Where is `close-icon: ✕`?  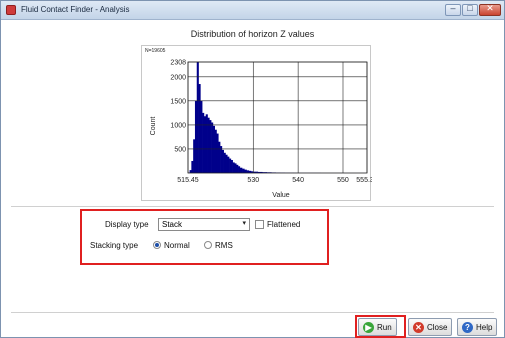 close-icon: ✕ is located at coordinates (490, 8).